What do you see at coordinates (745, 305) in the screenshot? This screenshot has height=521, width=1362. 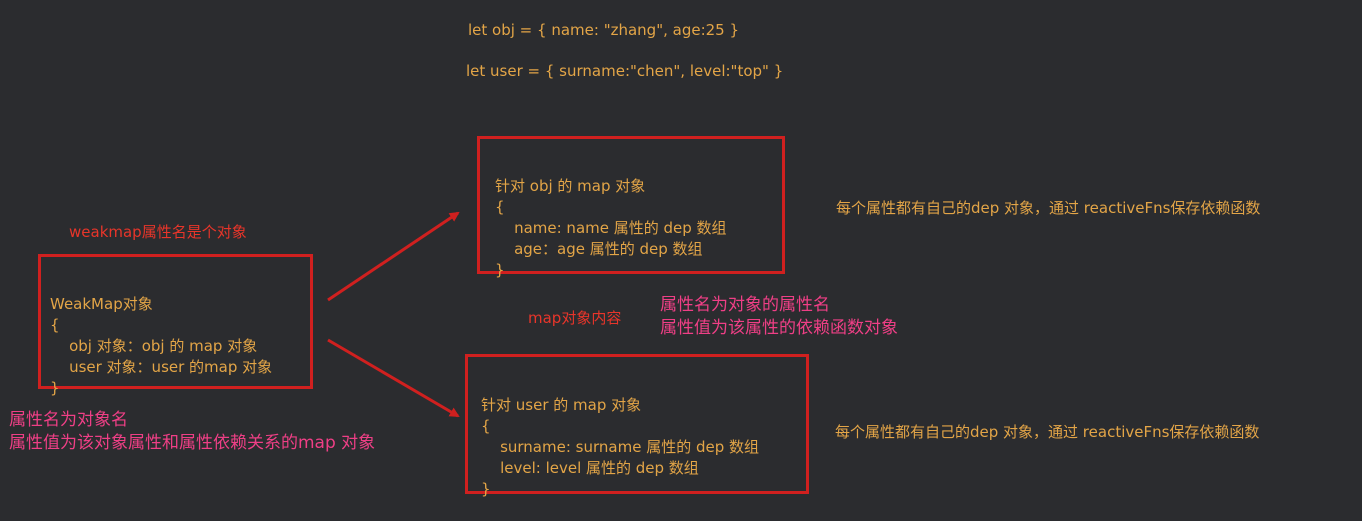 I see `map-desc-line1: 属性名为对象的属性名` at bounding box center [745, 305].